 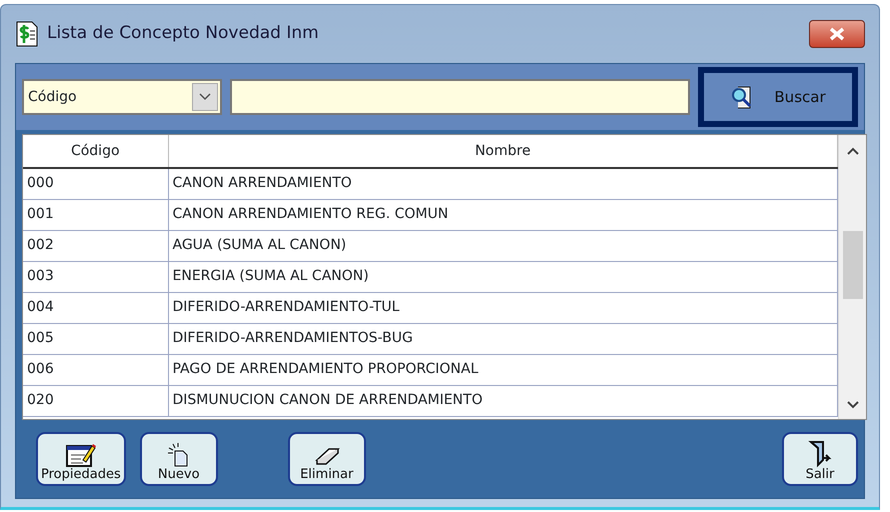 I want to click on scrollbar, so click(x=852, y=277).